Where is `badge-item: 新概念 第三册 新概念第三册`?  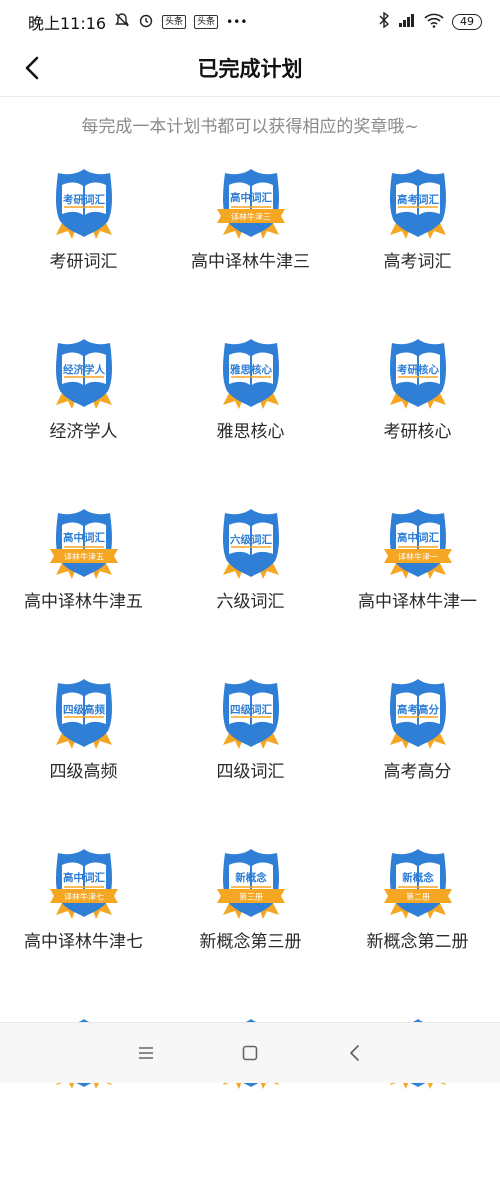 badge-item: 新概念 第三册 新概念第三册 is located at coordinates (250, 930).